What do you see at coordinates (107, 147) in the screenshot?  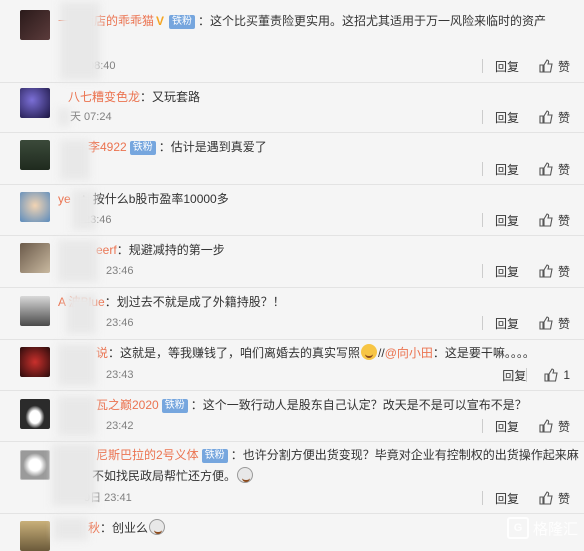 I see `username: 李4922` at bounding box center [107, 147].